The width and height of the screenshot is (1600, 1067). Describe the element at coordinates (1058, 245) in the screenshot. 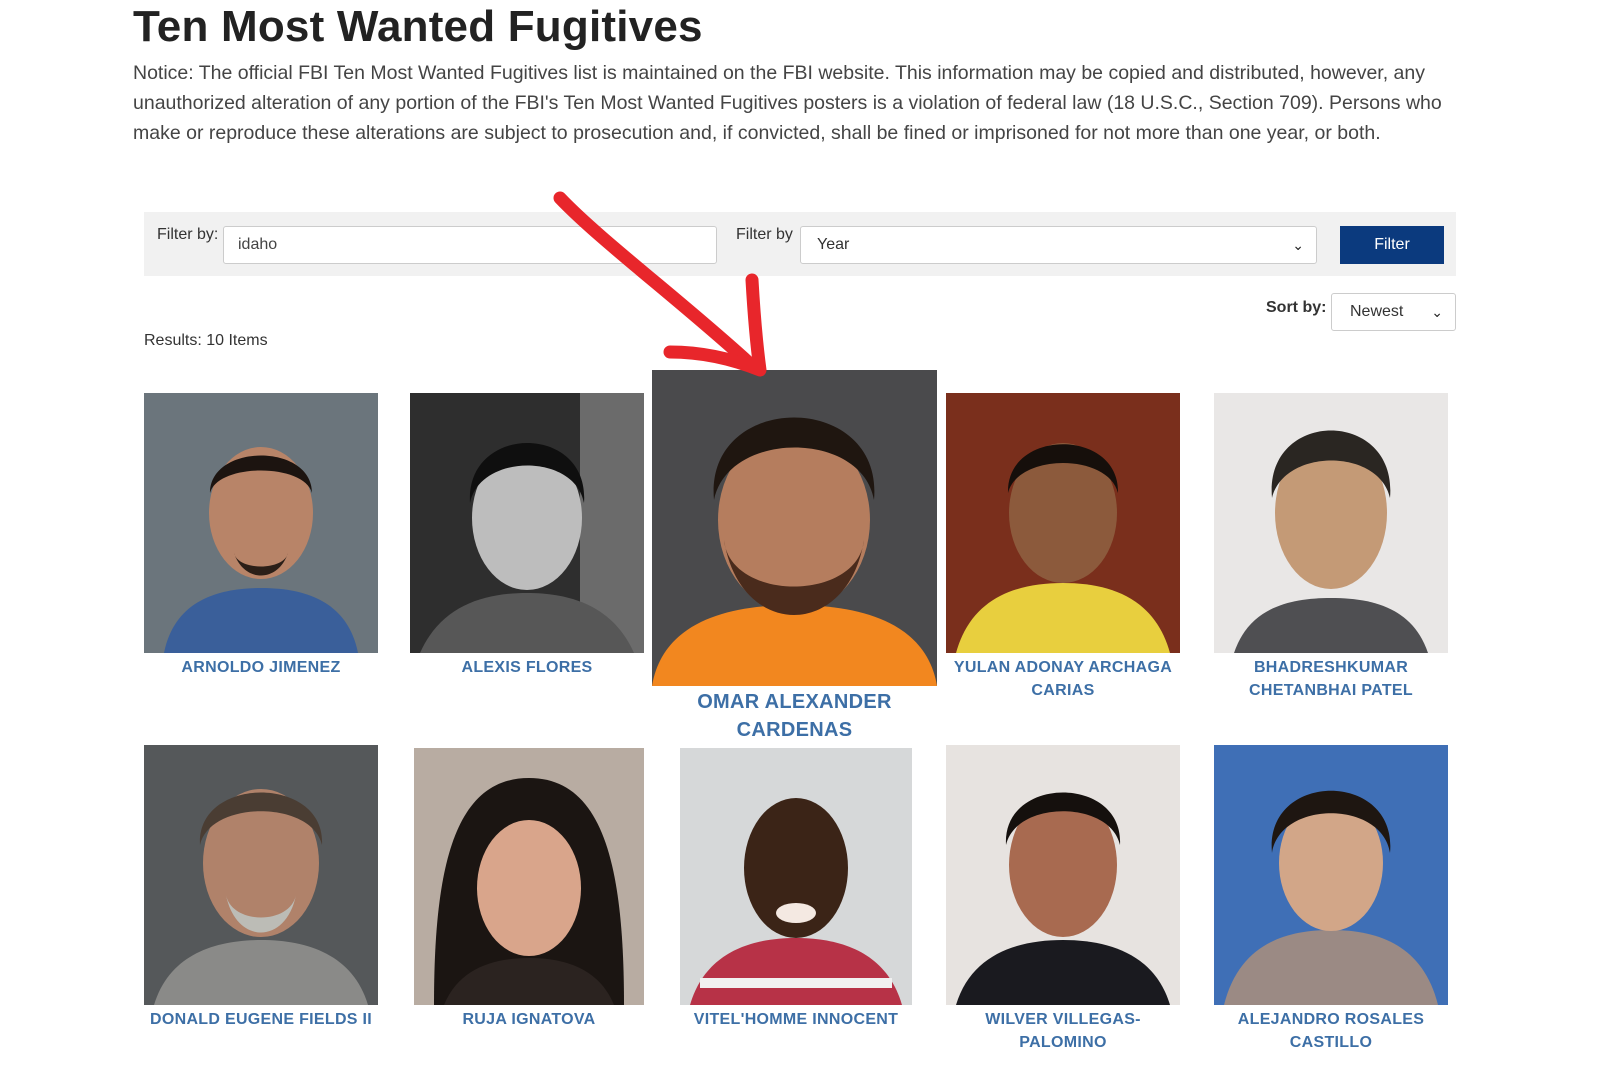

I see `year-select: Year ⌄` at that location.